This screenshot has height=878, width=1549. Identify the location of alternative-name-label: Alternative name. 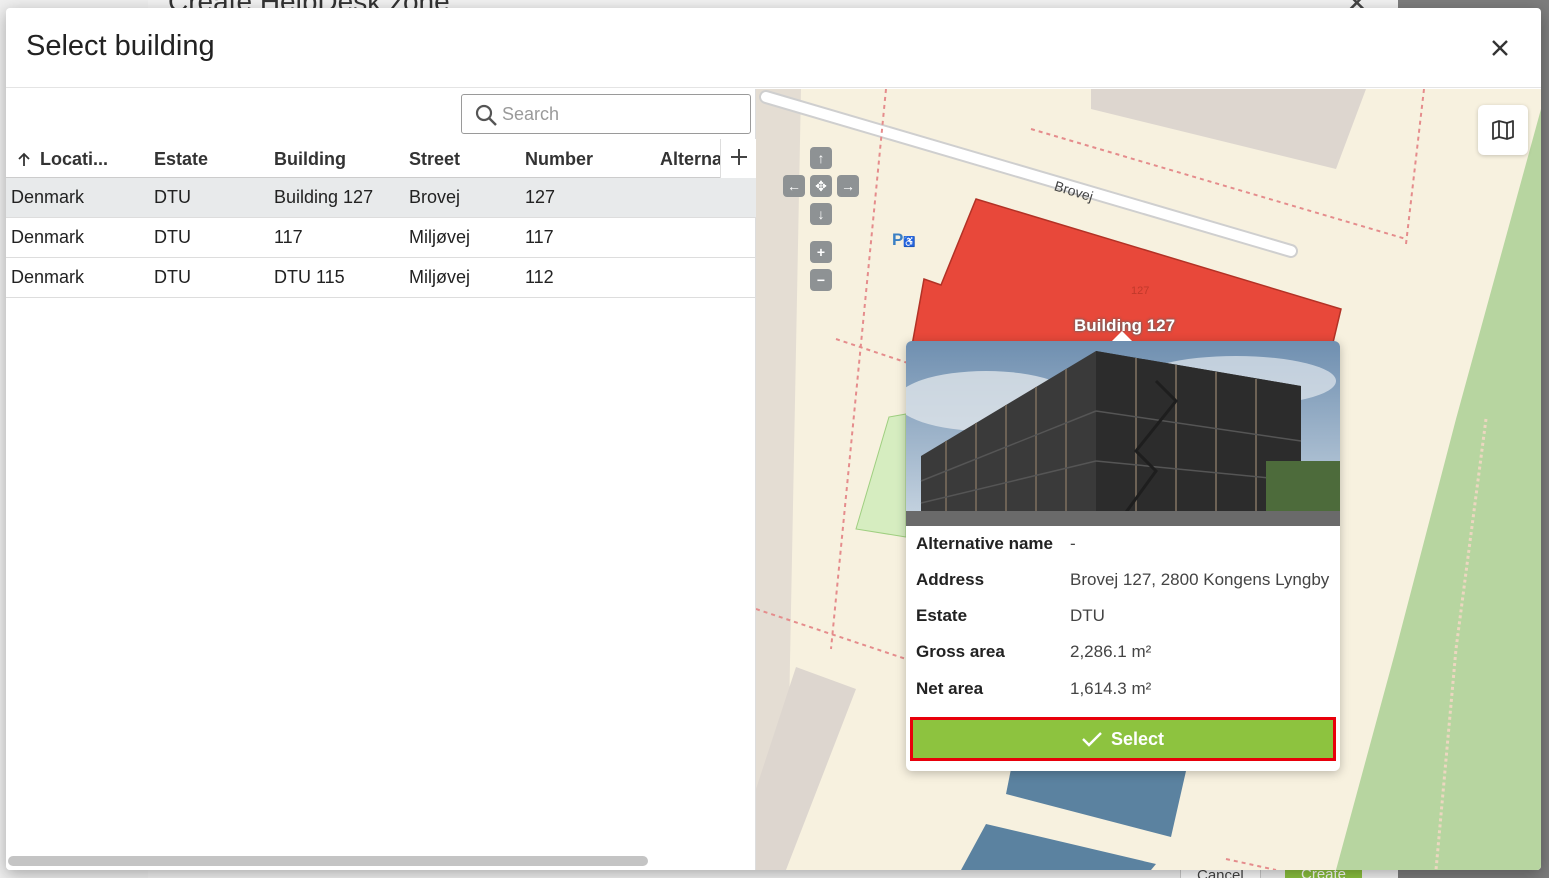
(984, 543).